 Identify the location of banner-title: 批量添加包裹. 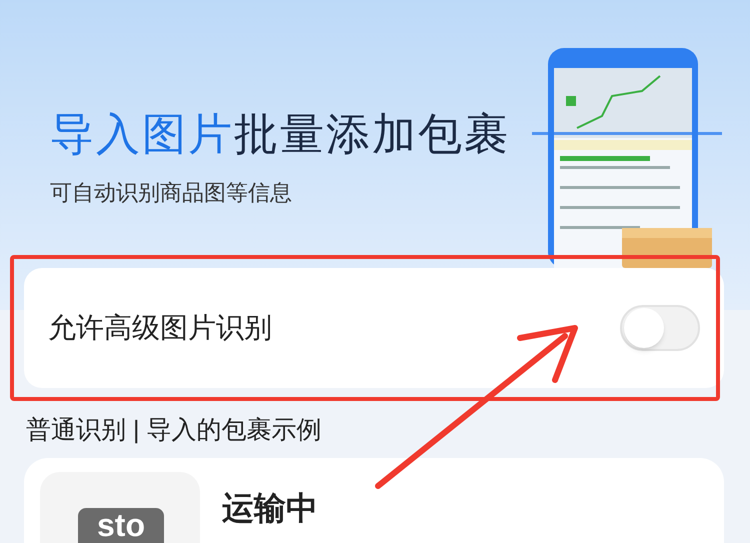
(372, 134).